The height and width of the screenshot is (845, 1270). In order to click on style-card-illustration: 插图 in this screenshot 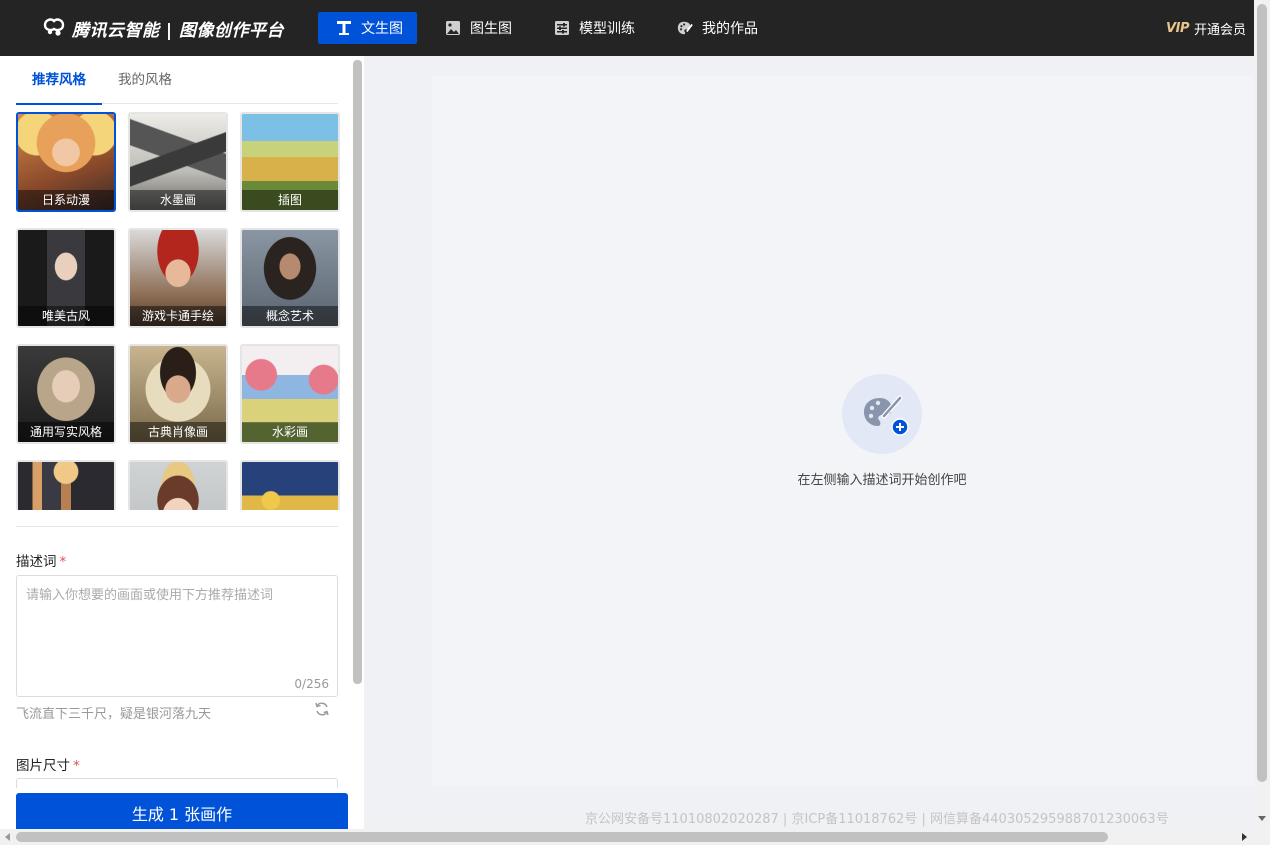, I will do `click(290, 162)`.